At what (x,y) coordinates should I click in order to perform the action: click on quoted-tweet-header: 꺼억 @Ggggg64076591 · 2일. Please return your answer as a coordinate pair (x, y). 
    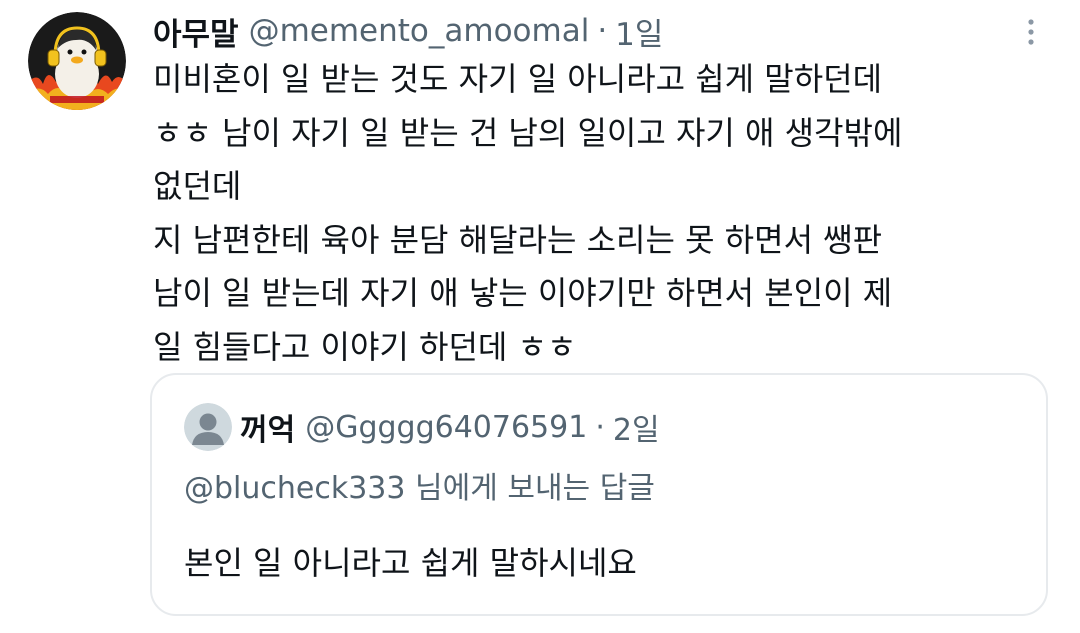
    Looking at the image, I should click on (450, 427).